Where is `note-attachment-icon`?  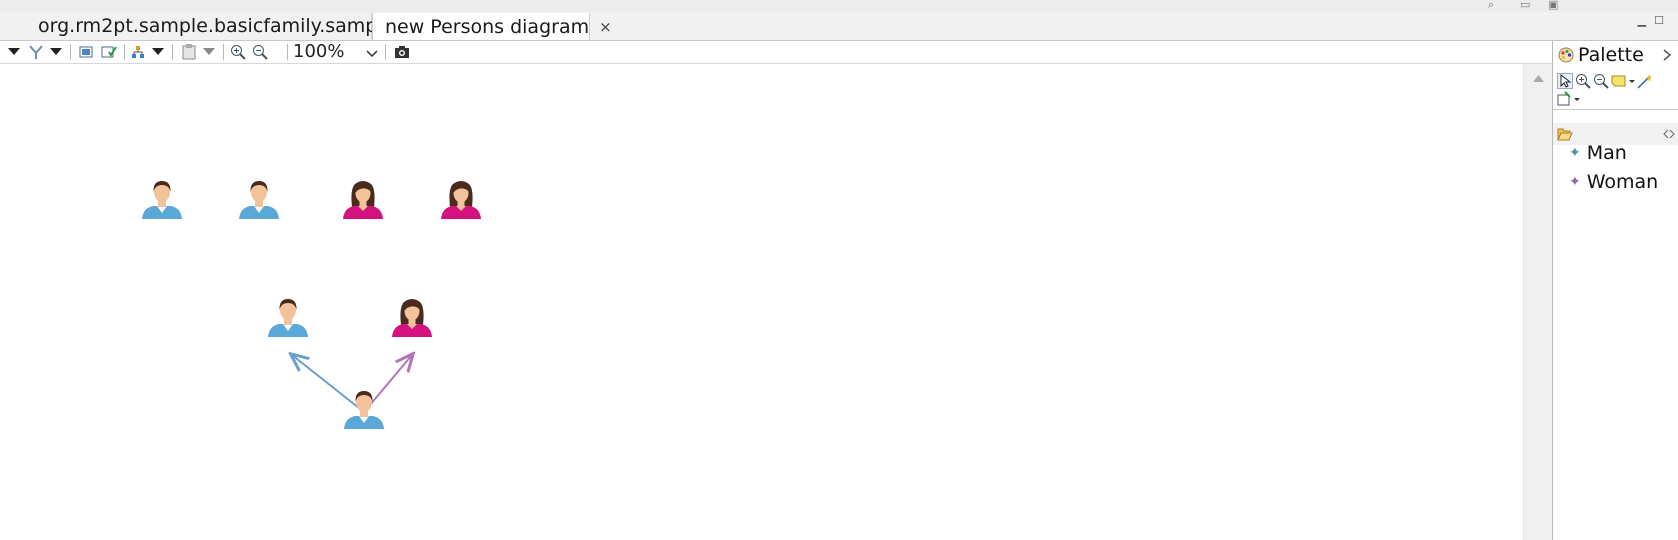
note-attachment-icon is located at coordinates (1645, 81).